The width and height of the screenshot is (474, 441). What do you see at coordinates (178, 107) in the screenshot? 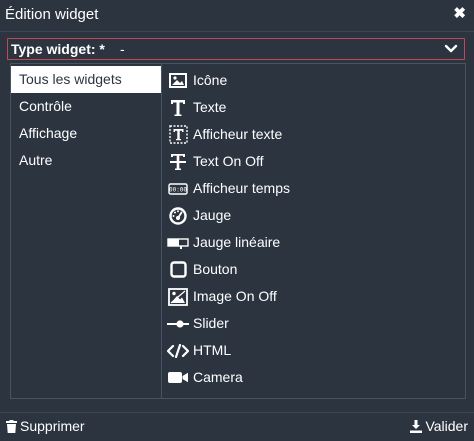
I see `text-icon` at bounding box center [178, 107].